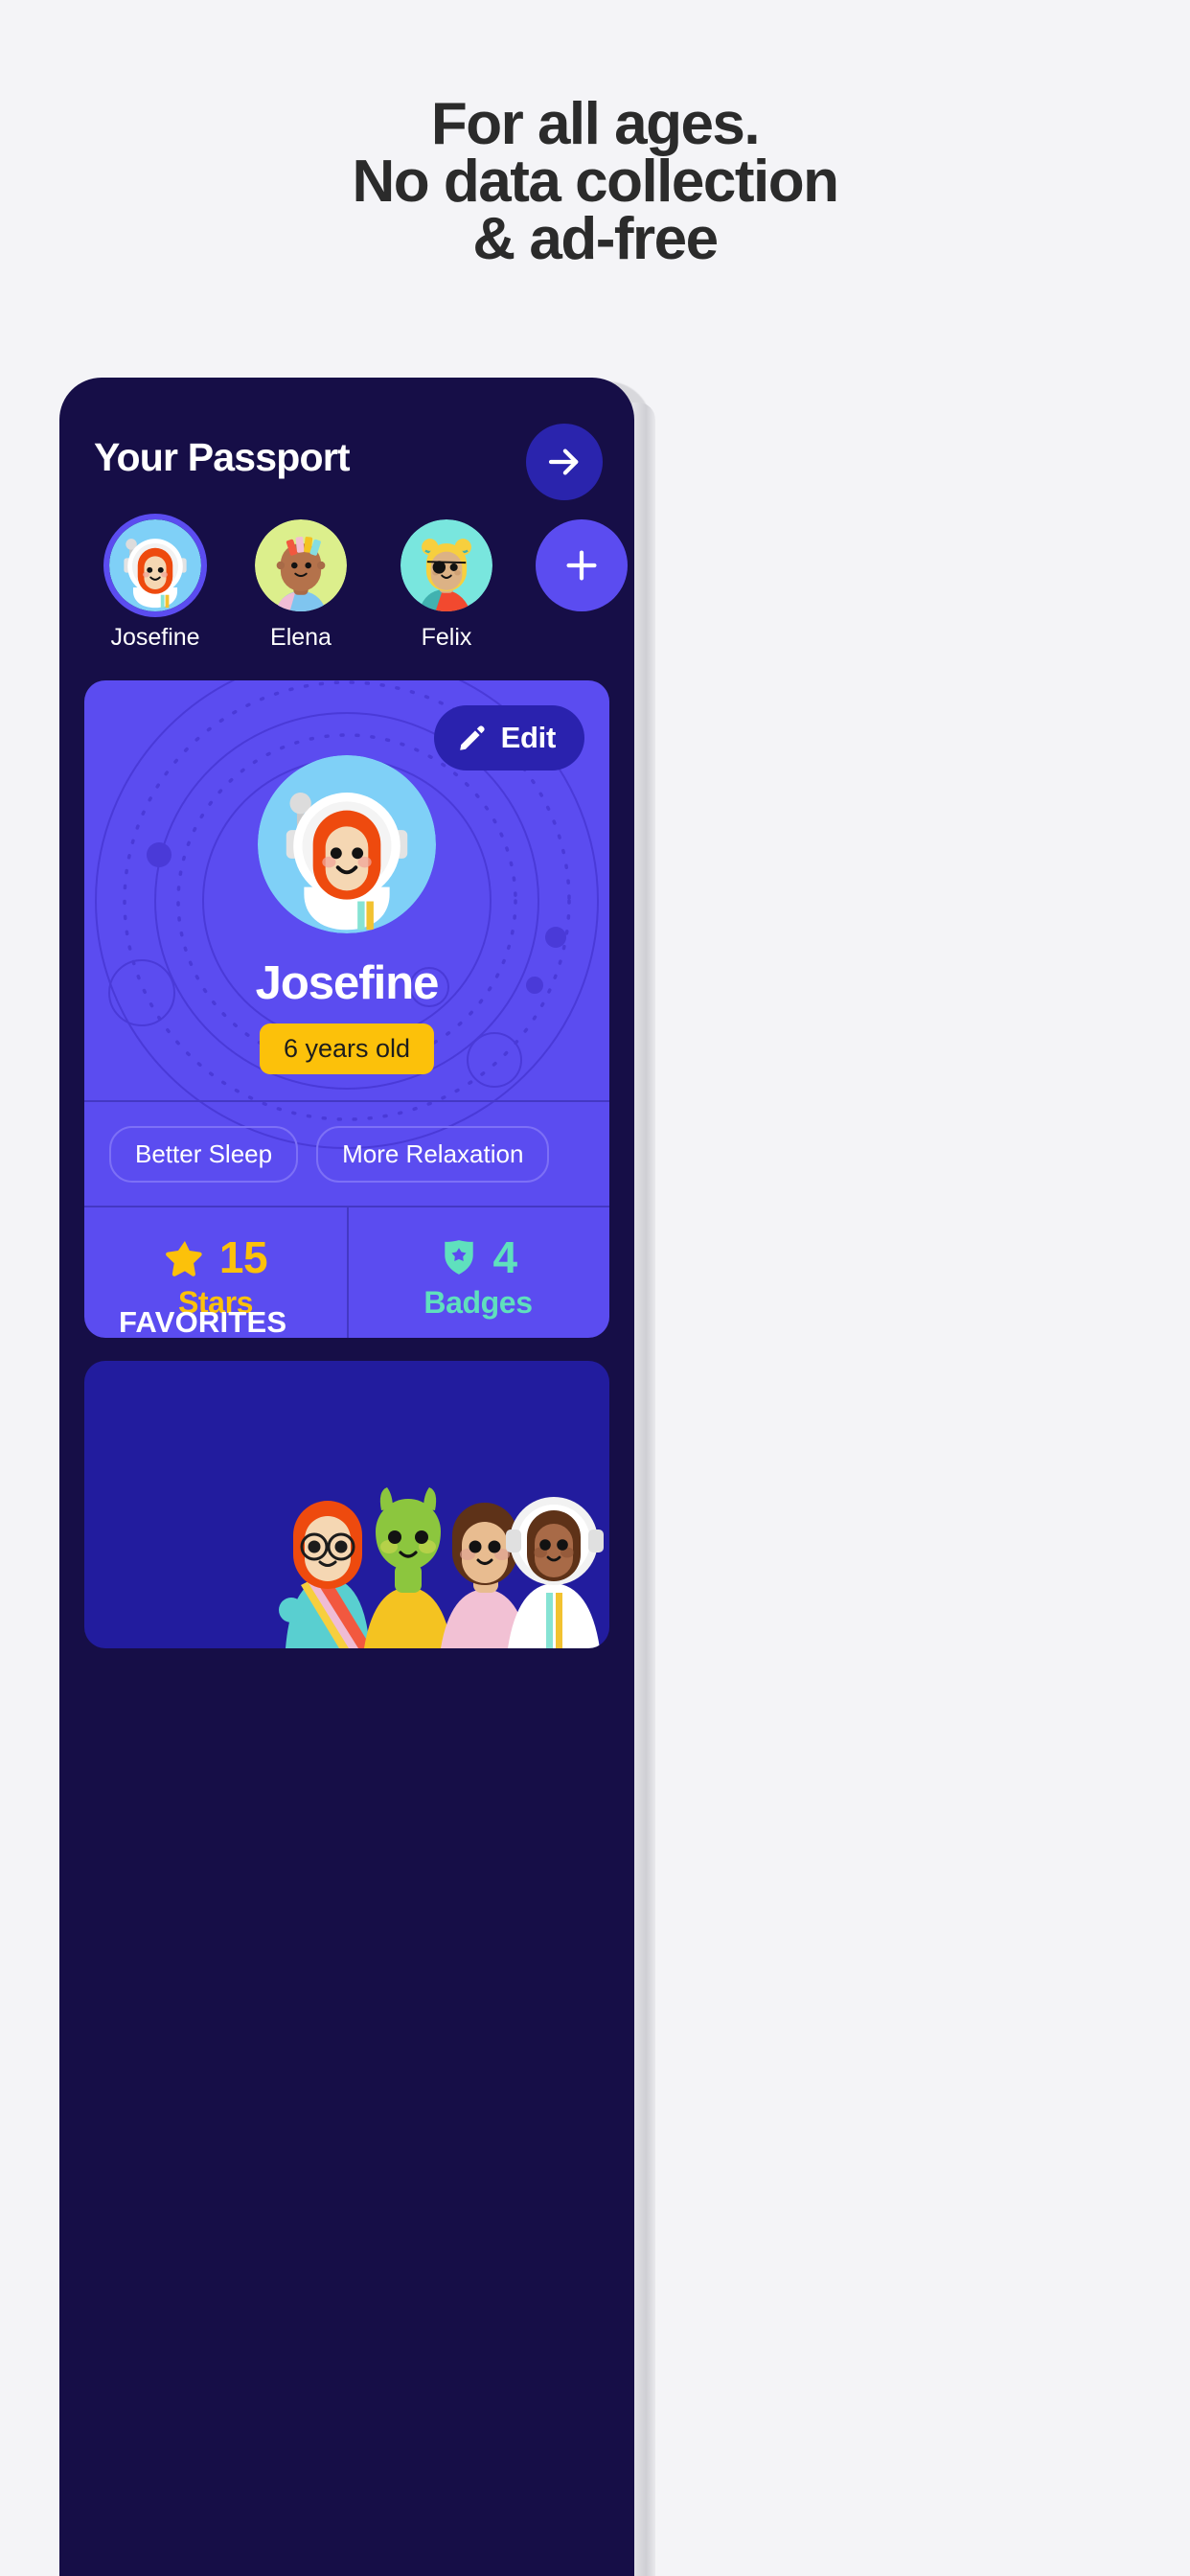 The image size is (1190, 2576). I want to click on blonde-sunglasses-avatar, so click(446, 565).